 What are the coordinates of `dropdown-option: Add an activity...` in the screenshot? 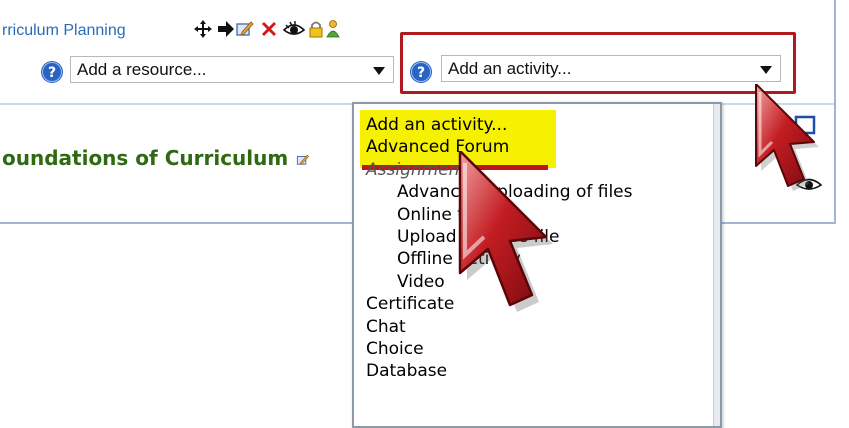 It's located at (436, 125).